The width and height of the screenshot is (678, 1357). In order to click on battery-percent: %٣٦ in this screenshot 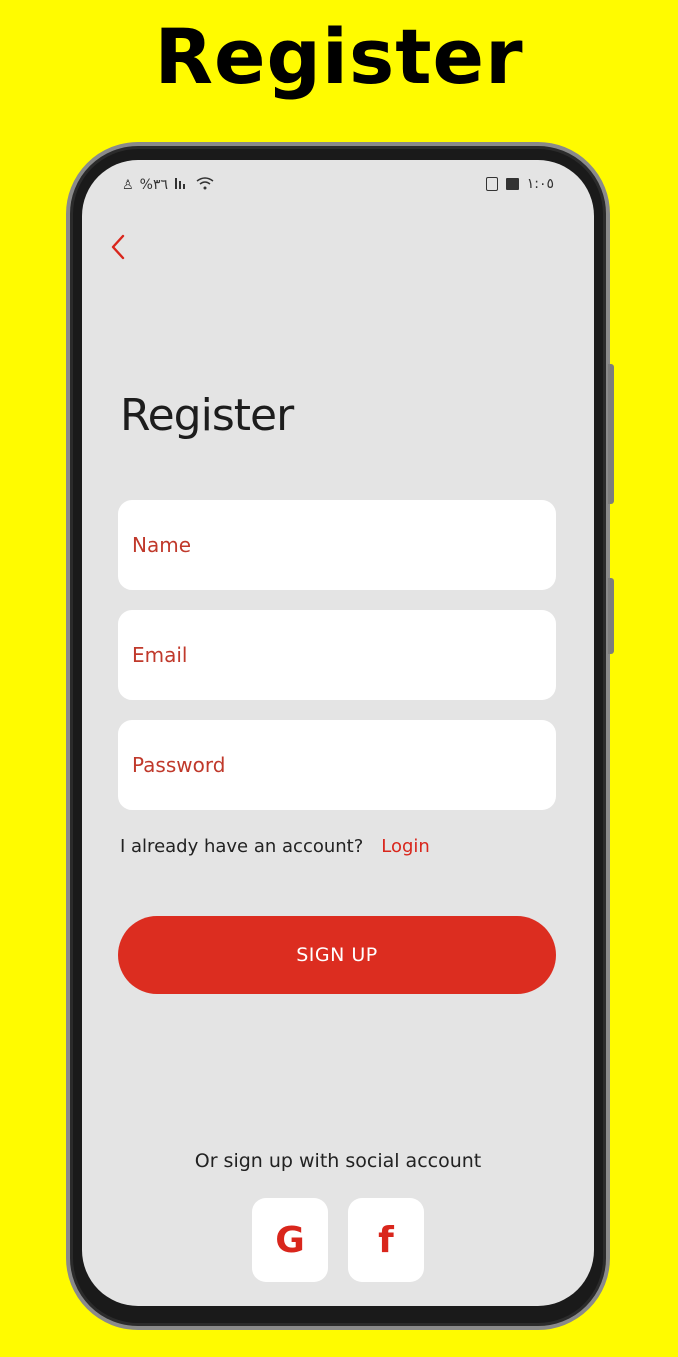, I will do `click(154, 185)`.